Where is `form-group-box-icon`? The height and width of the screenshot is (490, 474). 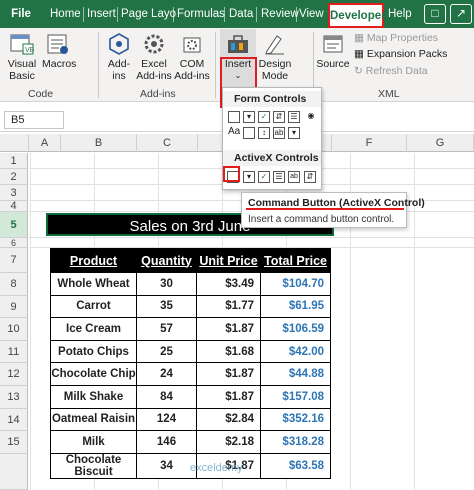 form-group-box-icon is located at coordinates (249, 133).